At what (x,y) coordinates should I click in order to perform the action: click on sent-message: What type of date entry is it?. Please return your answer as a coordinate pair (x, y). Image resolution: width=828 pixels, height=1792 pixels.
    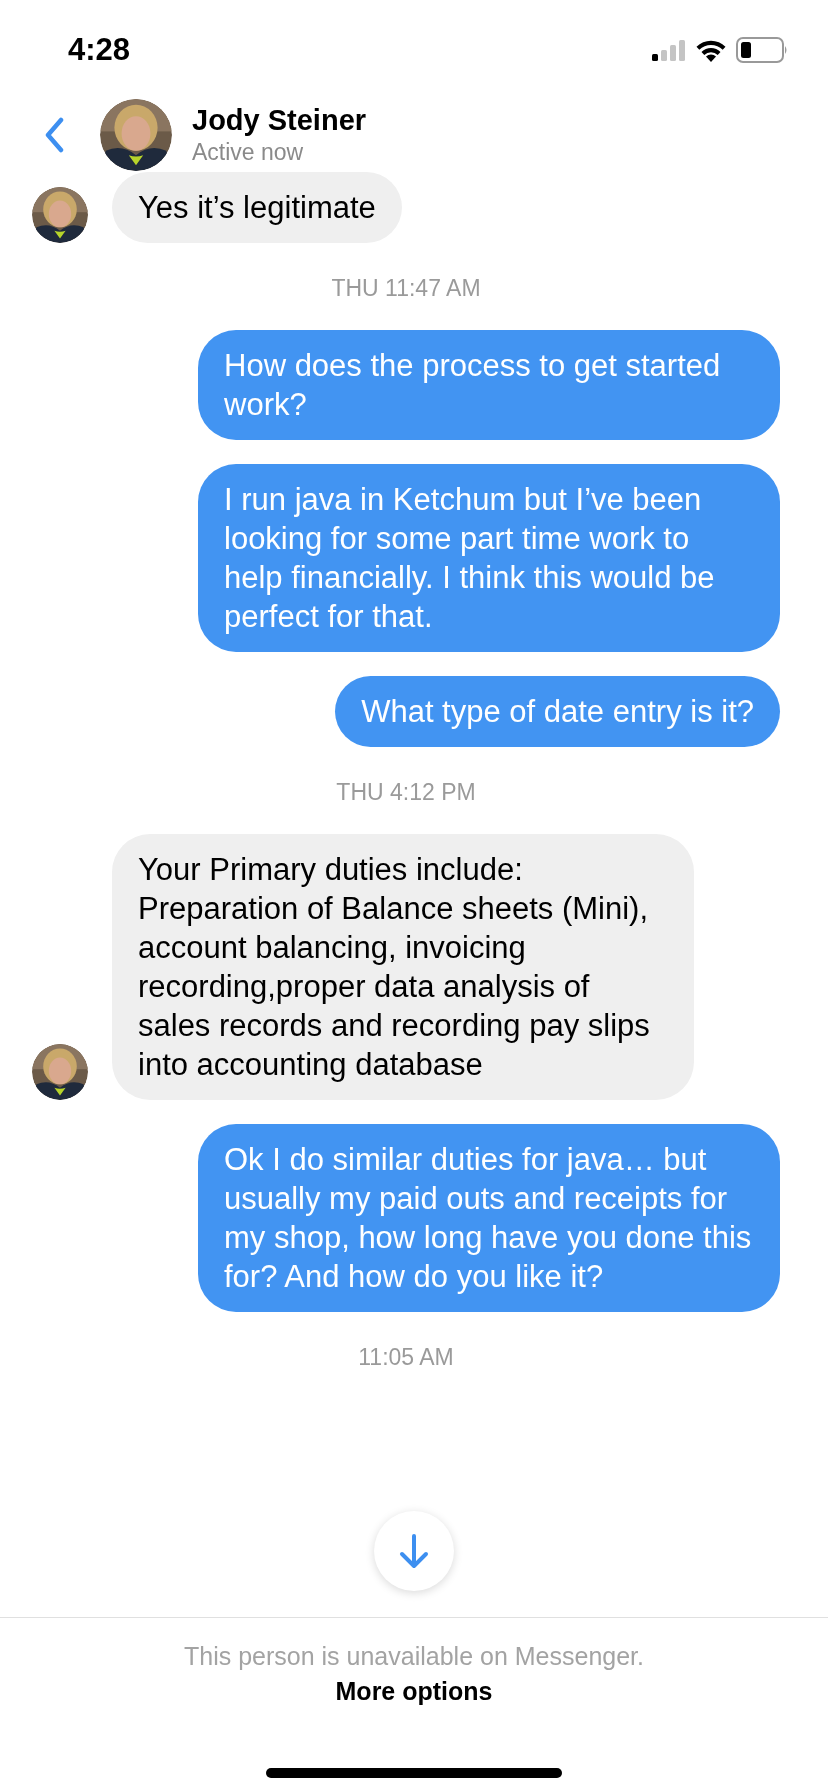
    Looking at the image, I should click on (557, 711).